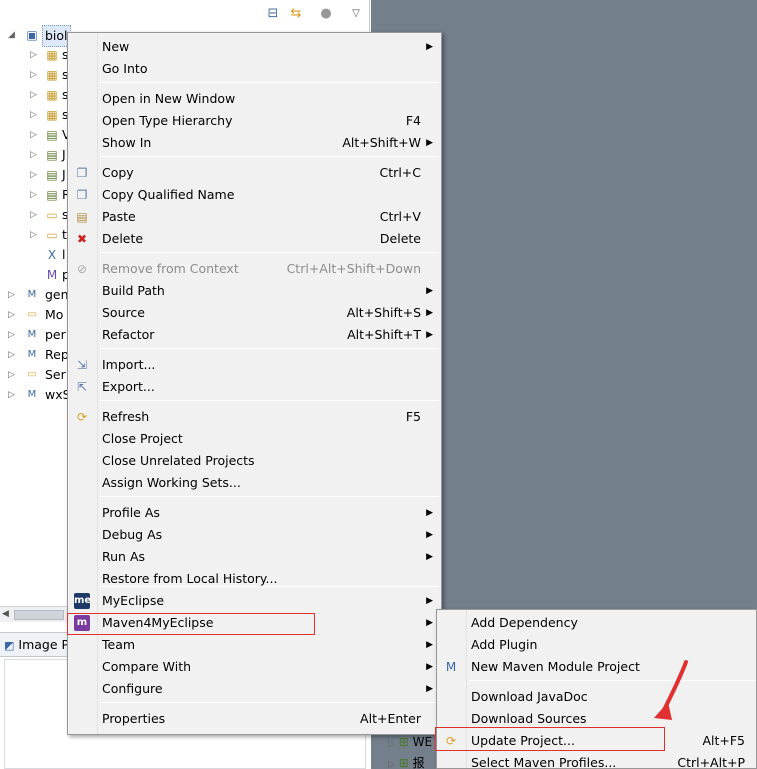 Image resolution: width=757 pixels, height=769 pixels. I want to click on menu-item-copy-qualified-name: ❐ Copy Qualified Name, so click(254, 195).